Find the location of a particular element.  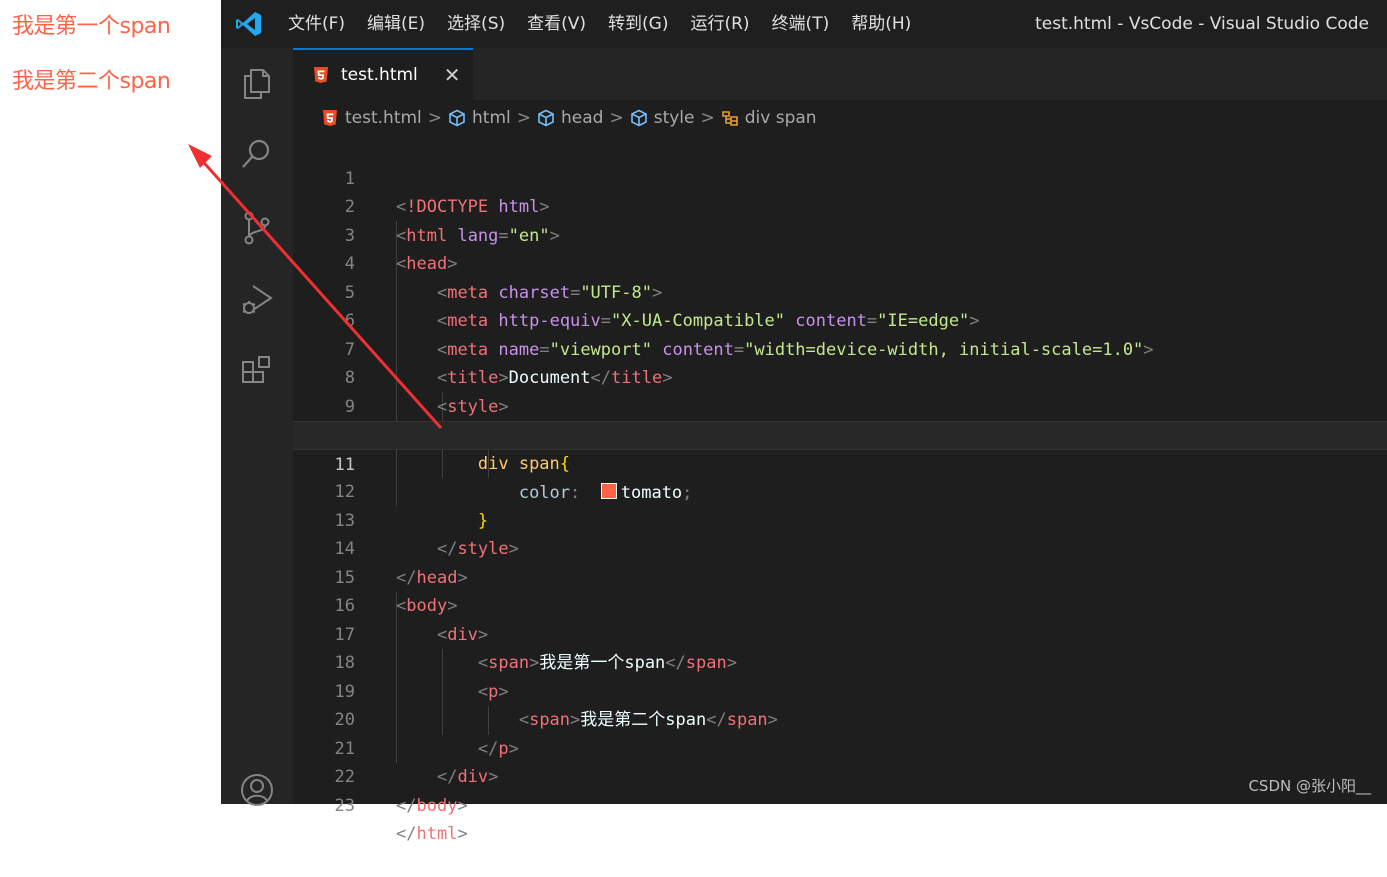

menu-run: 运行(R) is located at coordinates (719, 24).